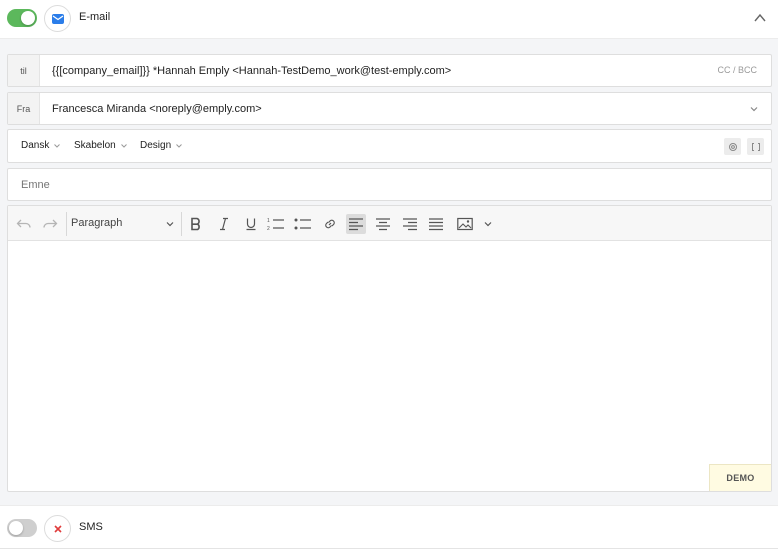 The width and height of the screenshot is (778, 551). Describe the element at coordinates (57, 528) in the screenshot. I see `close-icon` at that location.